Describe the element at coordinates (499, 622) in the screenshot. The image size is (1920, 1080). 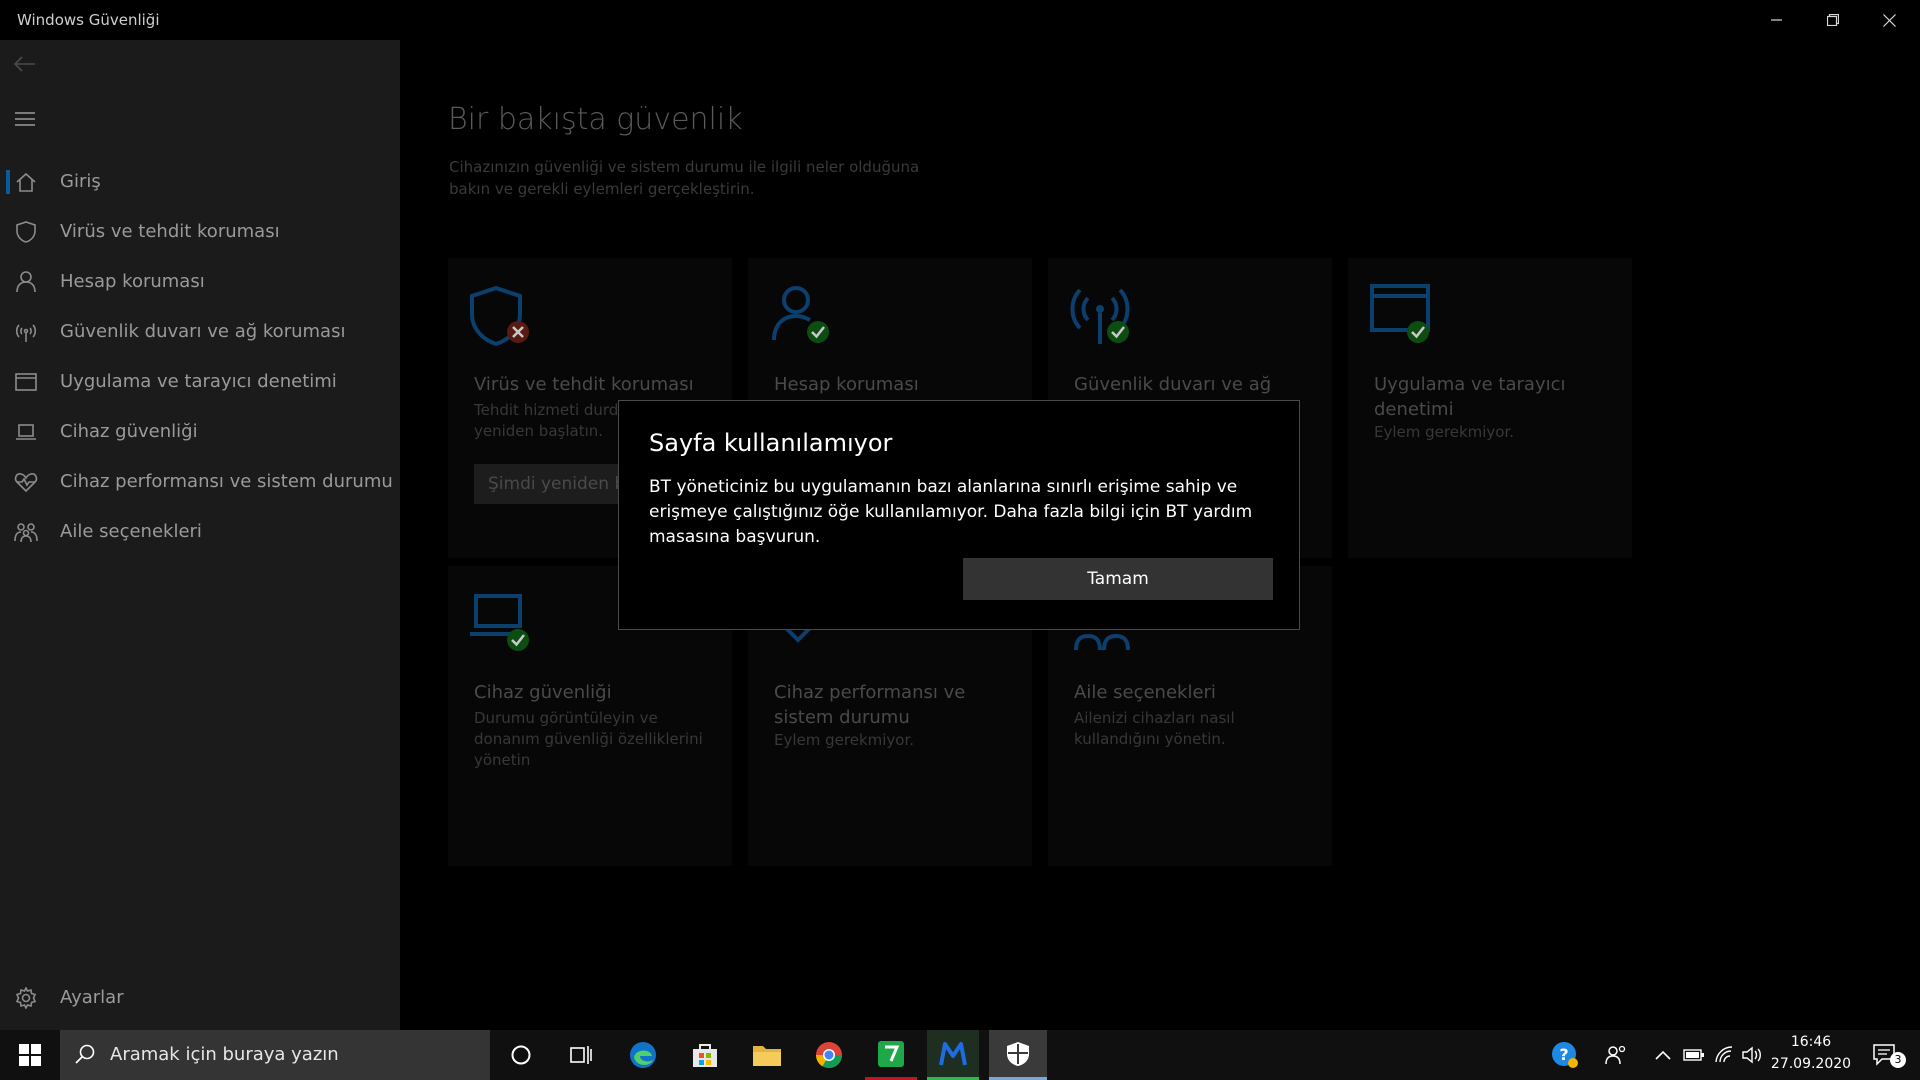
I see `laptop-check-icon` at that location.